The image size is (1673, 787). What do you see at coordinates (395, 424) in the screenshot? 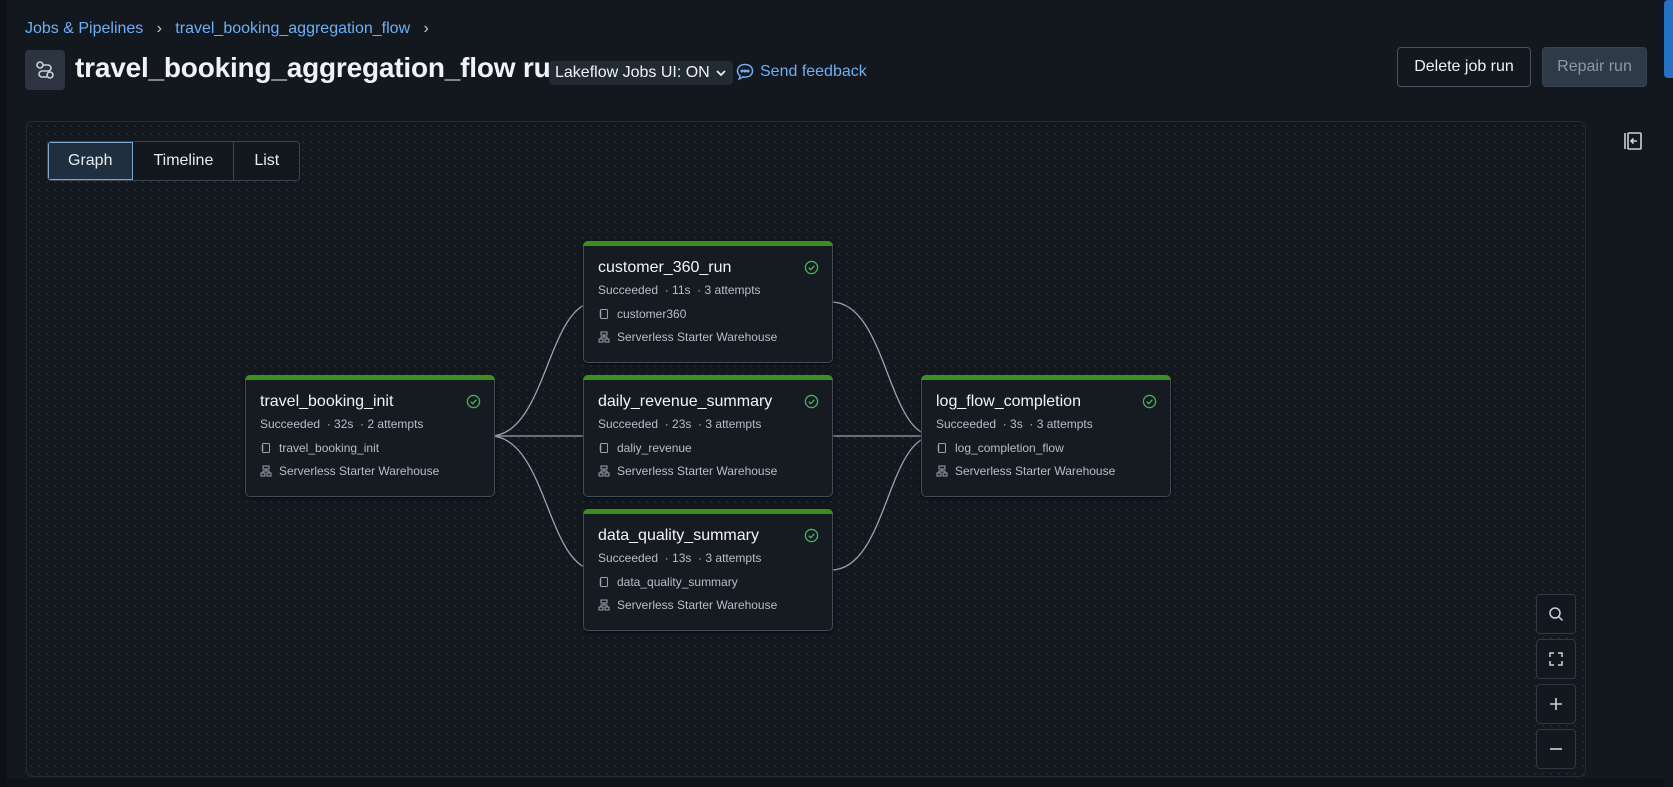
I see `task-attempts: 2 attempts` at bounding box center [395, 424].